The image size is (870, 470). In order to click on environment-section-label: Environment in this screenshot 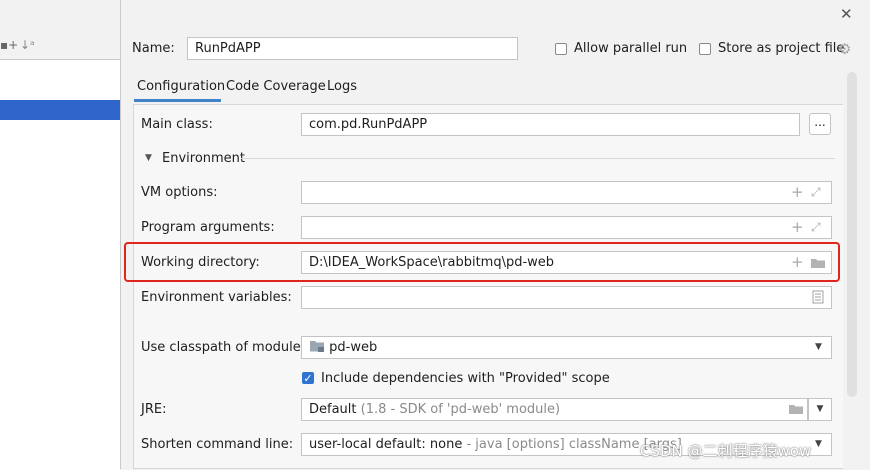, I will do `click(204, 158)`.